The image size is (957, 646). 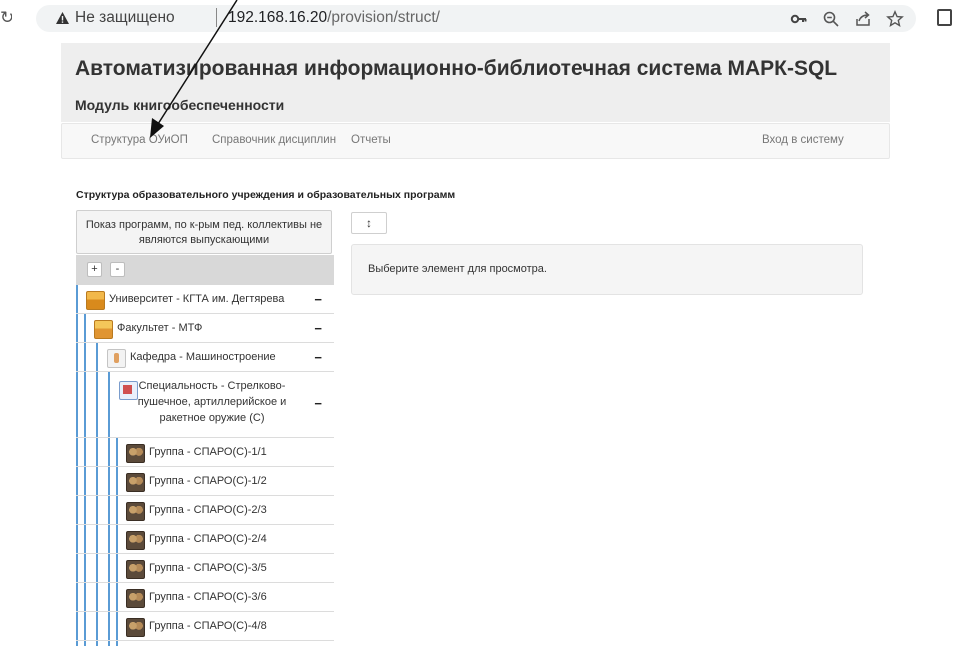 What do you see at coordinates (208, 568) in the screenshot?
I see `tree-node-label: Группа - СПАРО(С)-3/5` at bounding box center [208, 568].